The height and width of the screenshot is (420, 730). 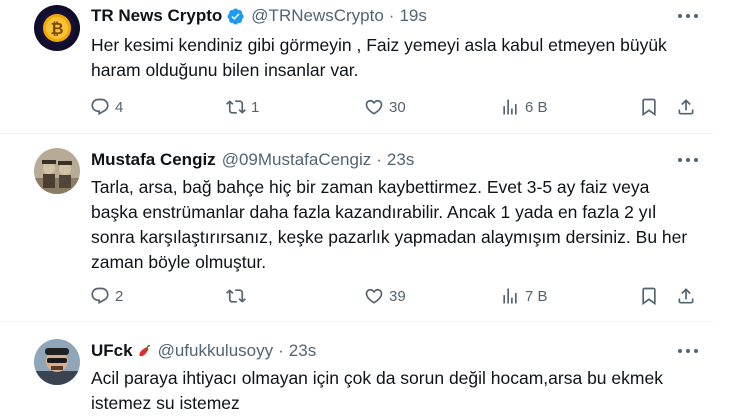 I want to click on chili-pepper-emoji, so click(x=144, y=351).